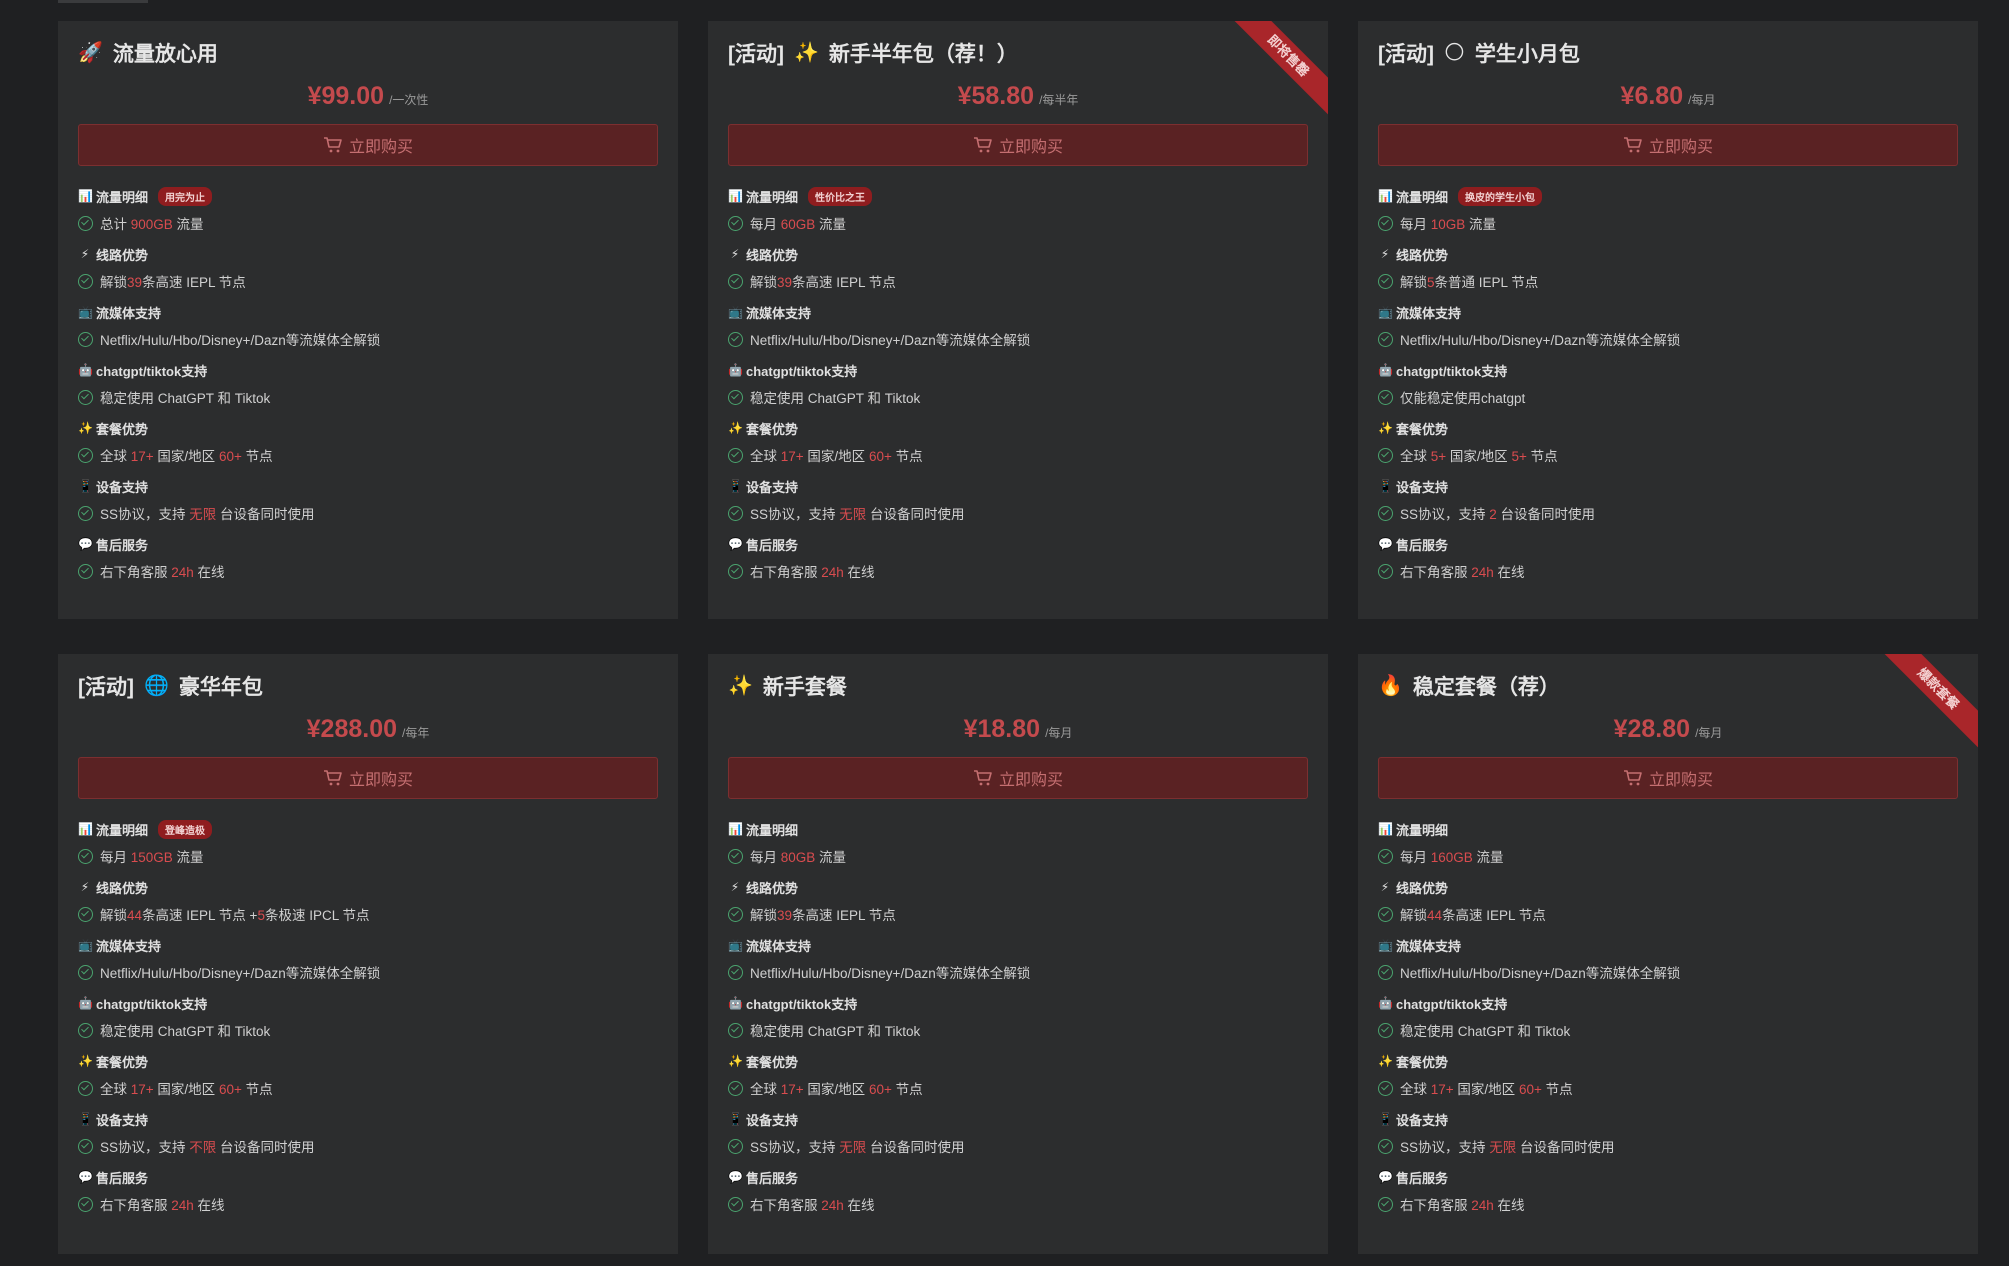 Image resolution: width=2009 pixels, height=1266 pixels. Describe the element at coordinates (368, 914) in the screenshot. I see `list-item: 解锁44条高速 IEPL 节点 +5条极速 IPCL 节点` at that location.